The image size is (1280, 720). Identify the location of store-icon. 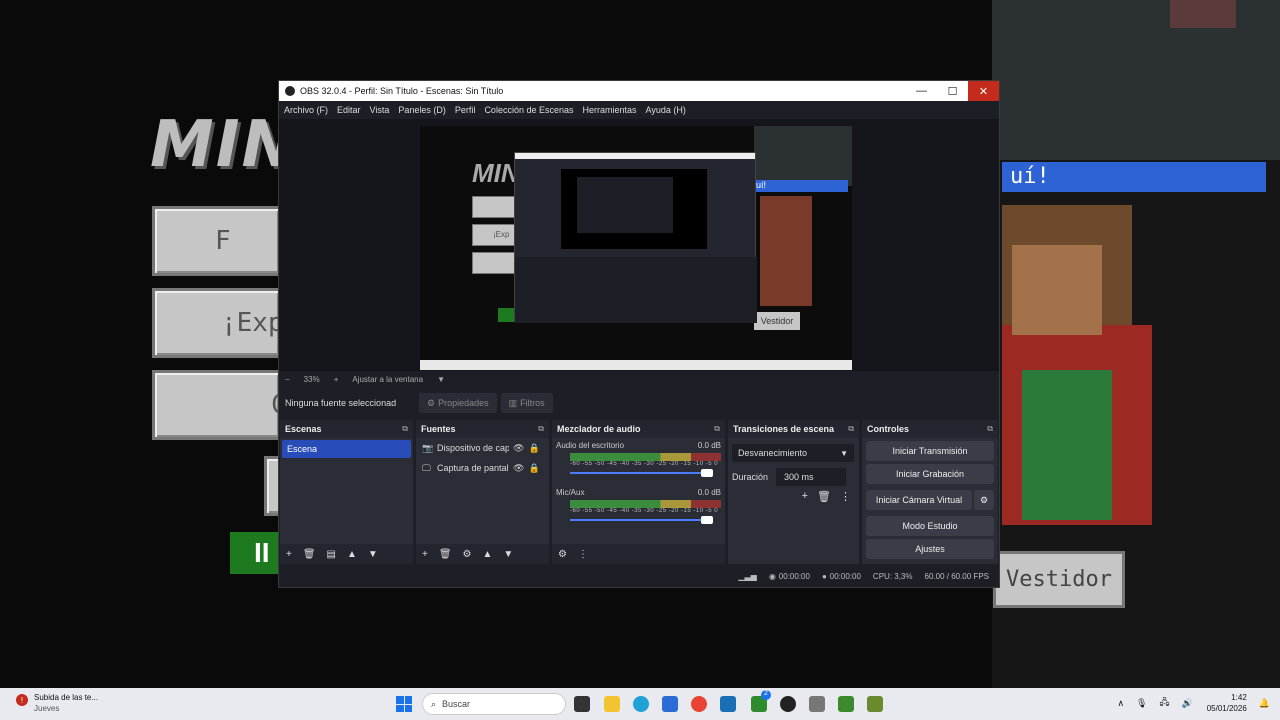
(728, 704).